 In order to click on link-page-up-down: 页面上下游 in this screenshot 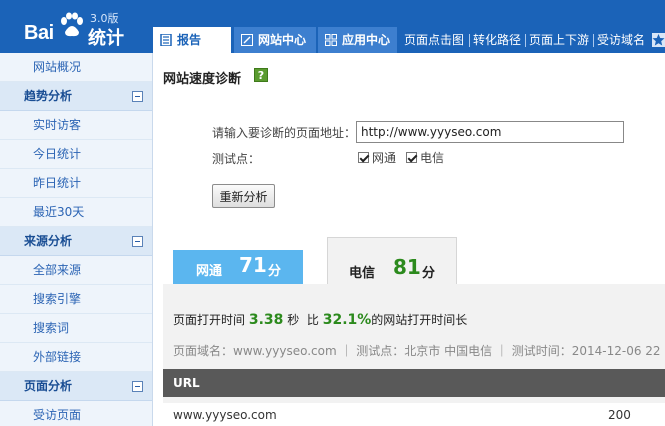, I will do `click(559, 40)`.